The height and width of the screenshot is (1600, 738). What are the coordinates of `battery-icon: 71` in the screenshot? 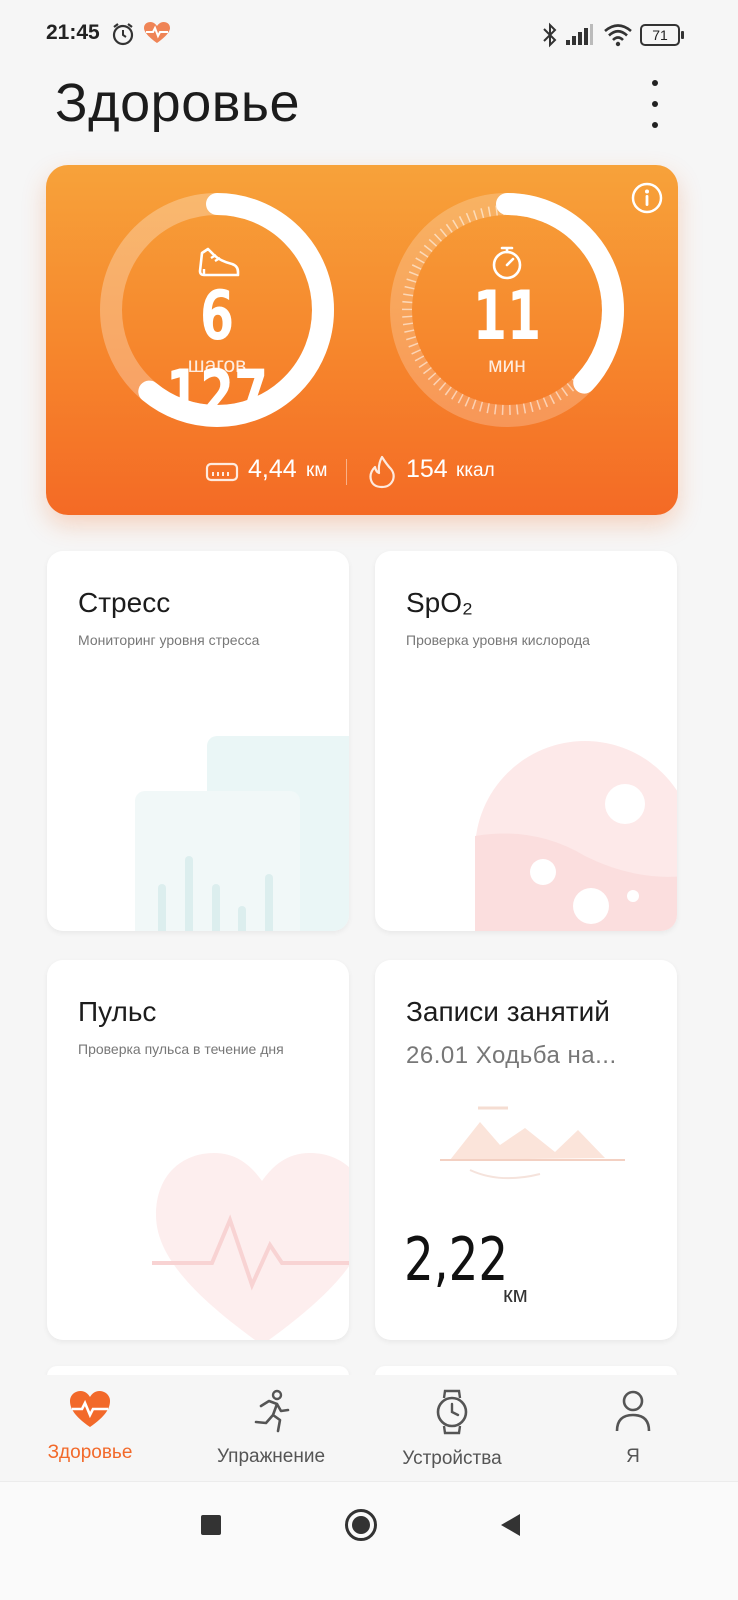 It's located at (662, 35).